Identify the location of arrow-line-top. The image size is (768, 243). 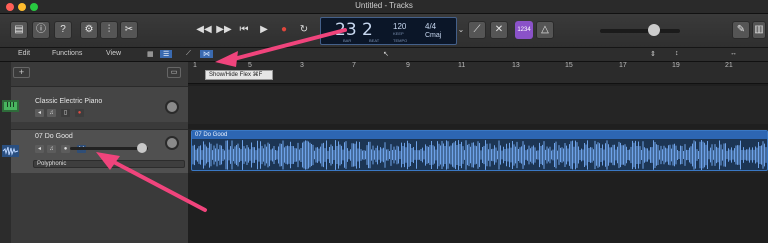
(287, 45).